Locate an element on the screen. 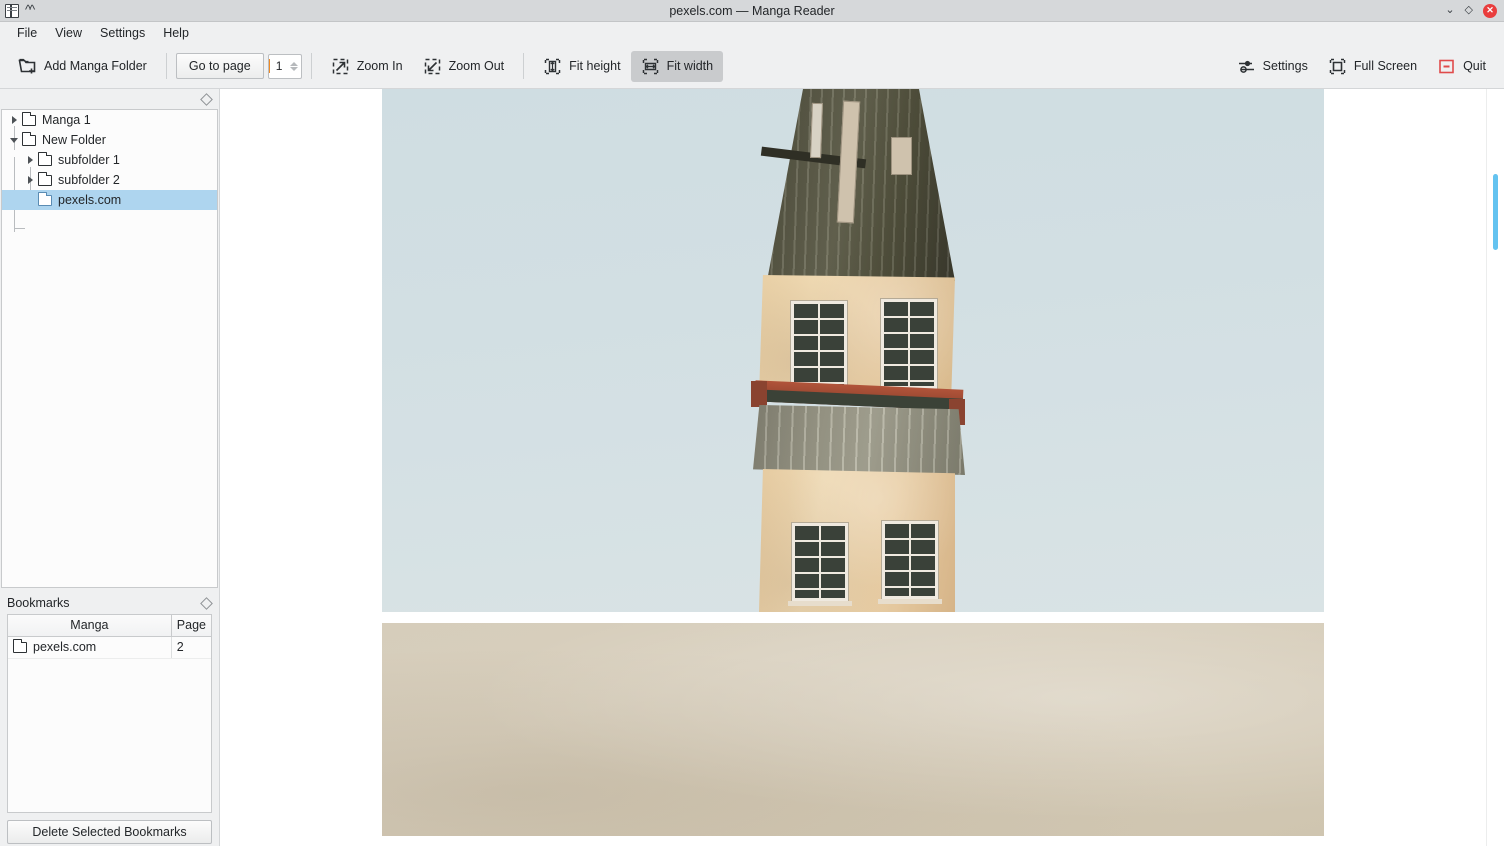 This screenshot has height=846, width=1504. fullscreen-icon is located at coordinates (1337, 66).